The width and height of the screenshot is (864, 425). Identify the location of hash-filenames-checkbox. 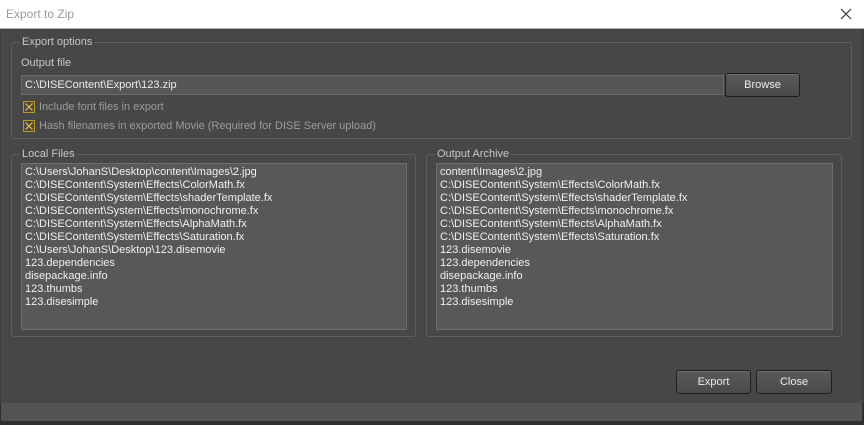
(29, 126).